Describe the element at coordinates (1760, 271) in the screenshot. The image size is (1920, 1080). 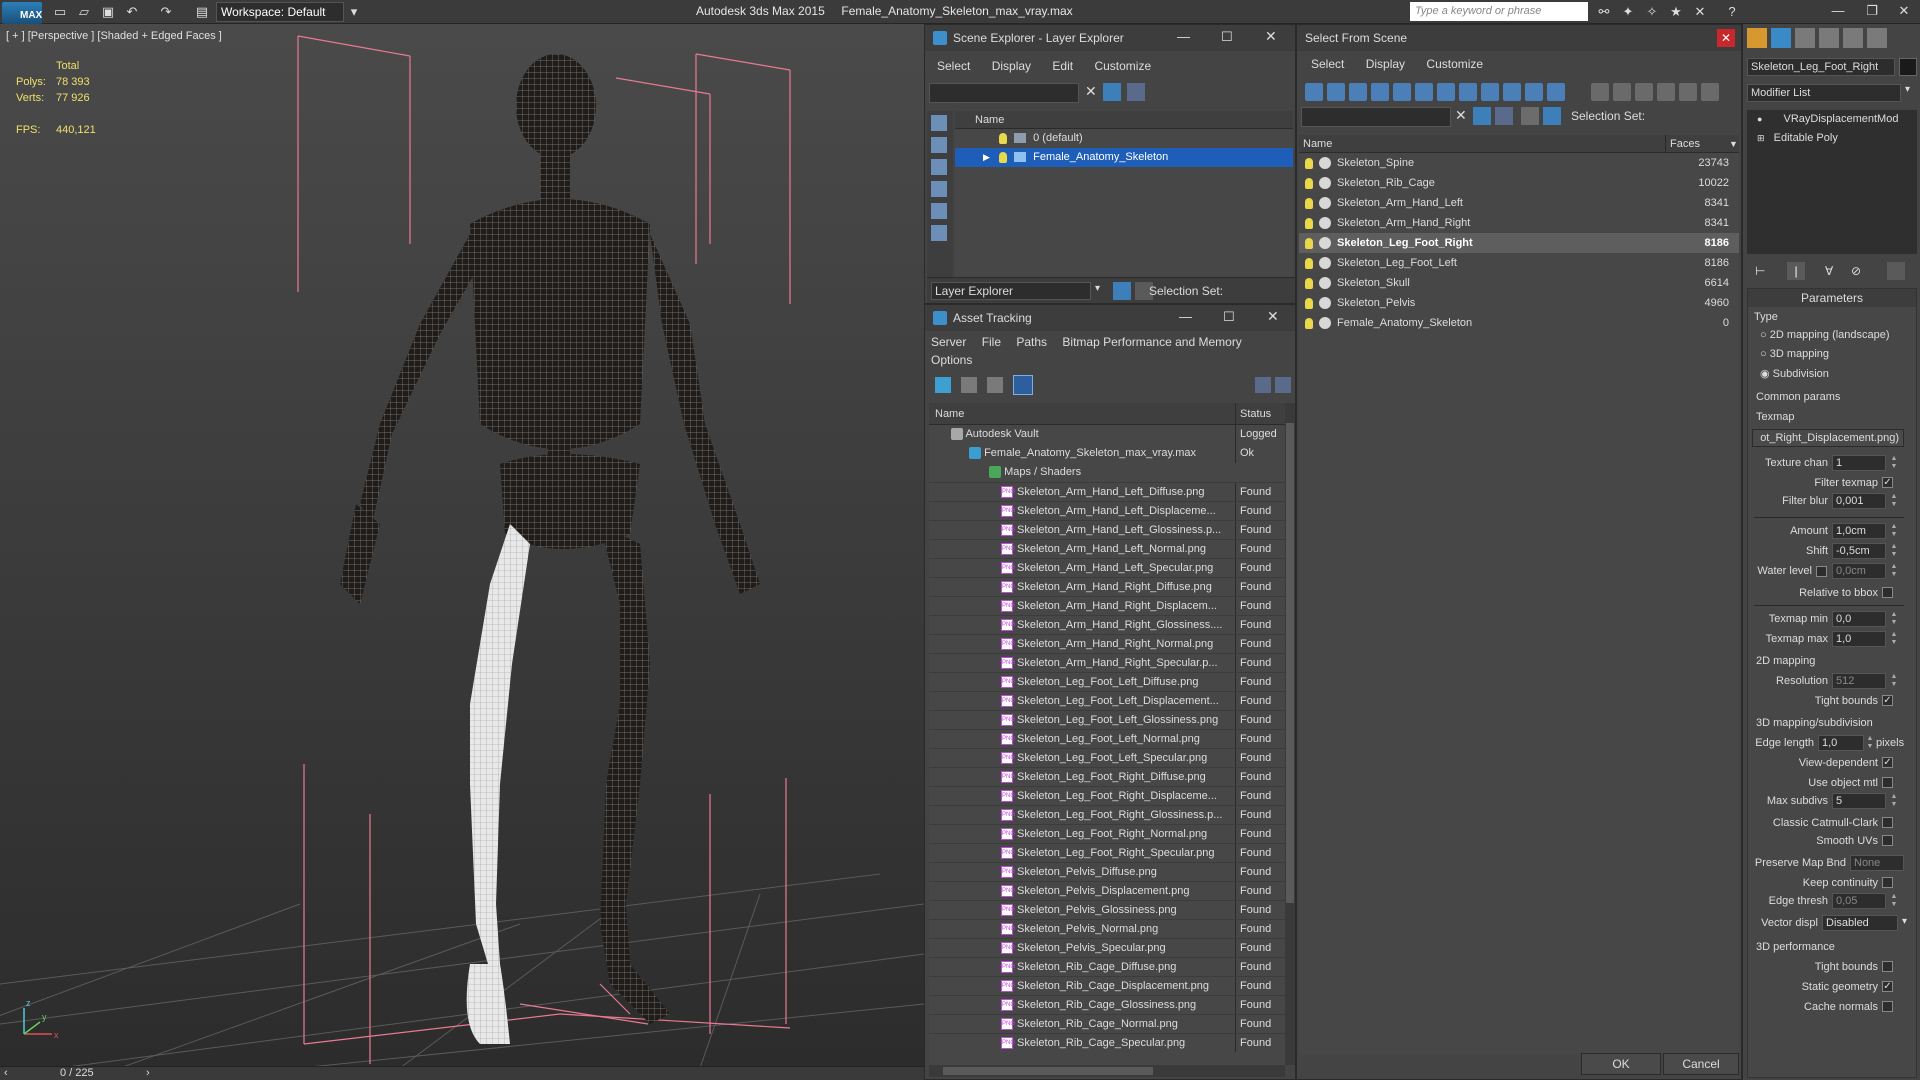
I see `pin-stack-icon: ⊢` at that location.